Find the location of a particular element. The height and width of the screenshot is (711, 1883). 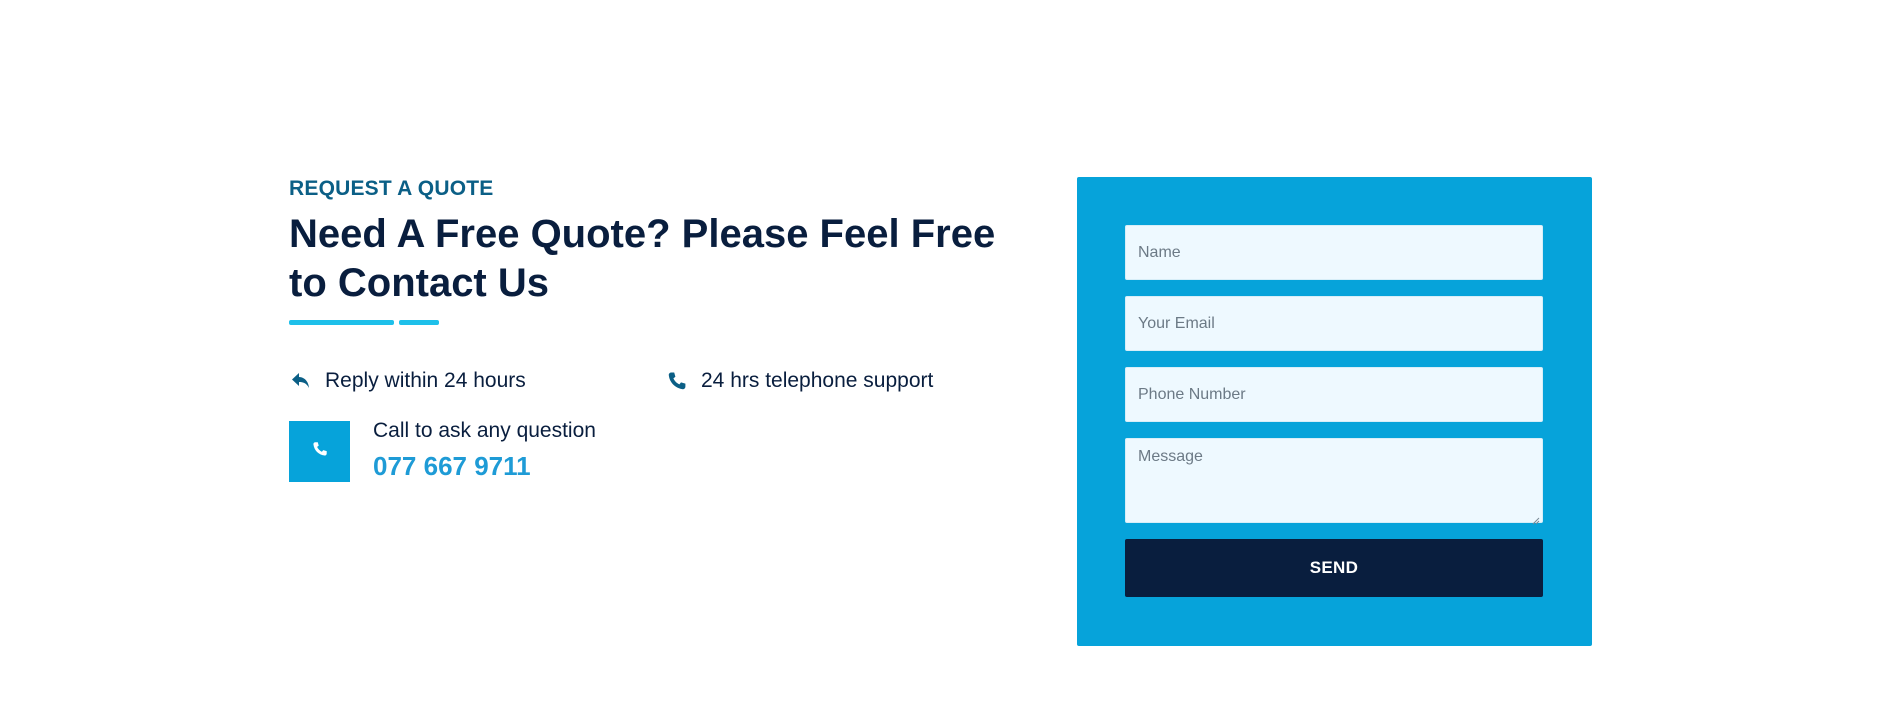

feature-phone-support: 24 hrs telephone support is located at coordinates (799, 381).